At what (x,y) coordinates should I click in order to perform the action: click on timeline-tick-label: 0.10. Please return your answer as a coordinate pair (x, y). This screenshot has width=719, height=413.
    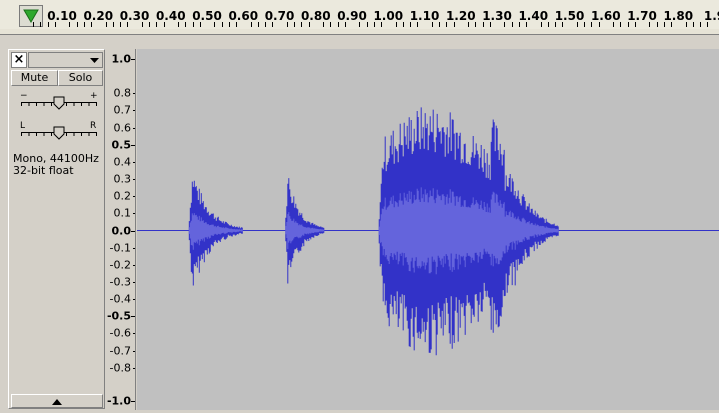
    Looking at the image, I should click on (62, 16).